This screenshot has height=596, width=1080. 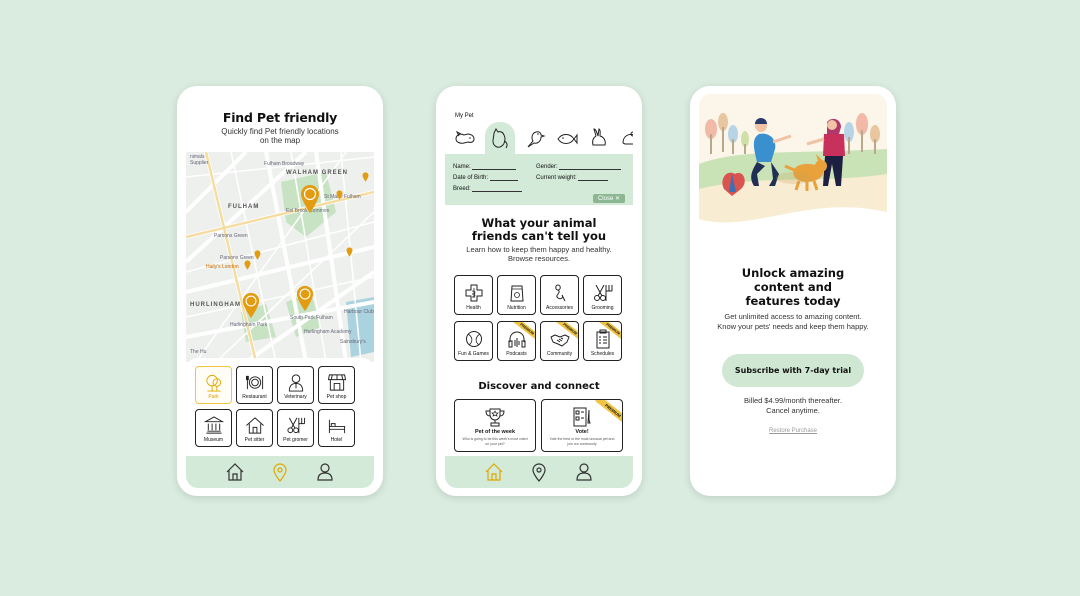 I want to click on category-pet-gromer: Pet gromer, so click(x=295, y=428).